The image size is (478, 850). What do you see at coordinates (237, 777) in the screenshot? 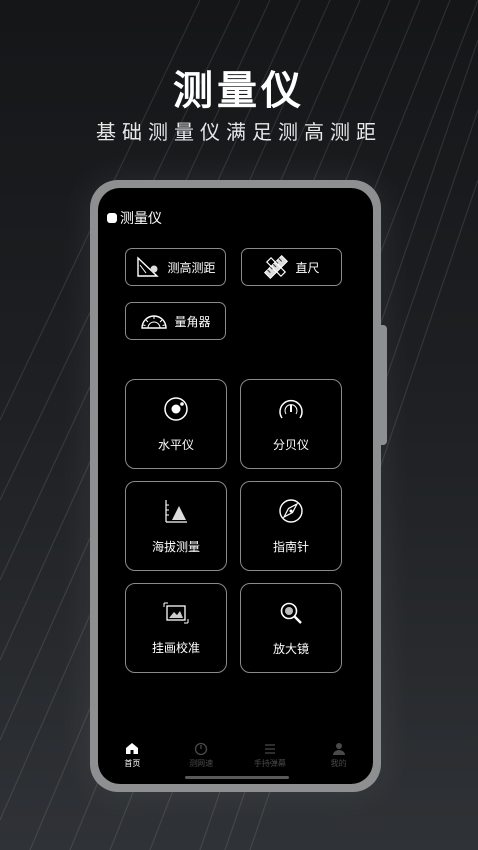
I see `home-indicator` at bounding box center [237, 777].